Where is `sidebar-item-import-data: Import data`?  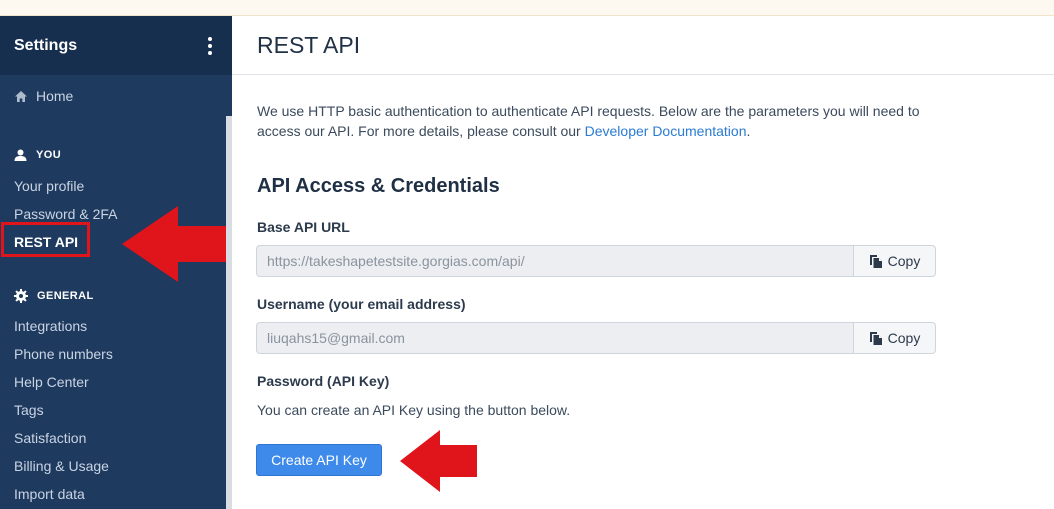
sidebar-item-import-data: Import data is located at coordinates (49, 494).